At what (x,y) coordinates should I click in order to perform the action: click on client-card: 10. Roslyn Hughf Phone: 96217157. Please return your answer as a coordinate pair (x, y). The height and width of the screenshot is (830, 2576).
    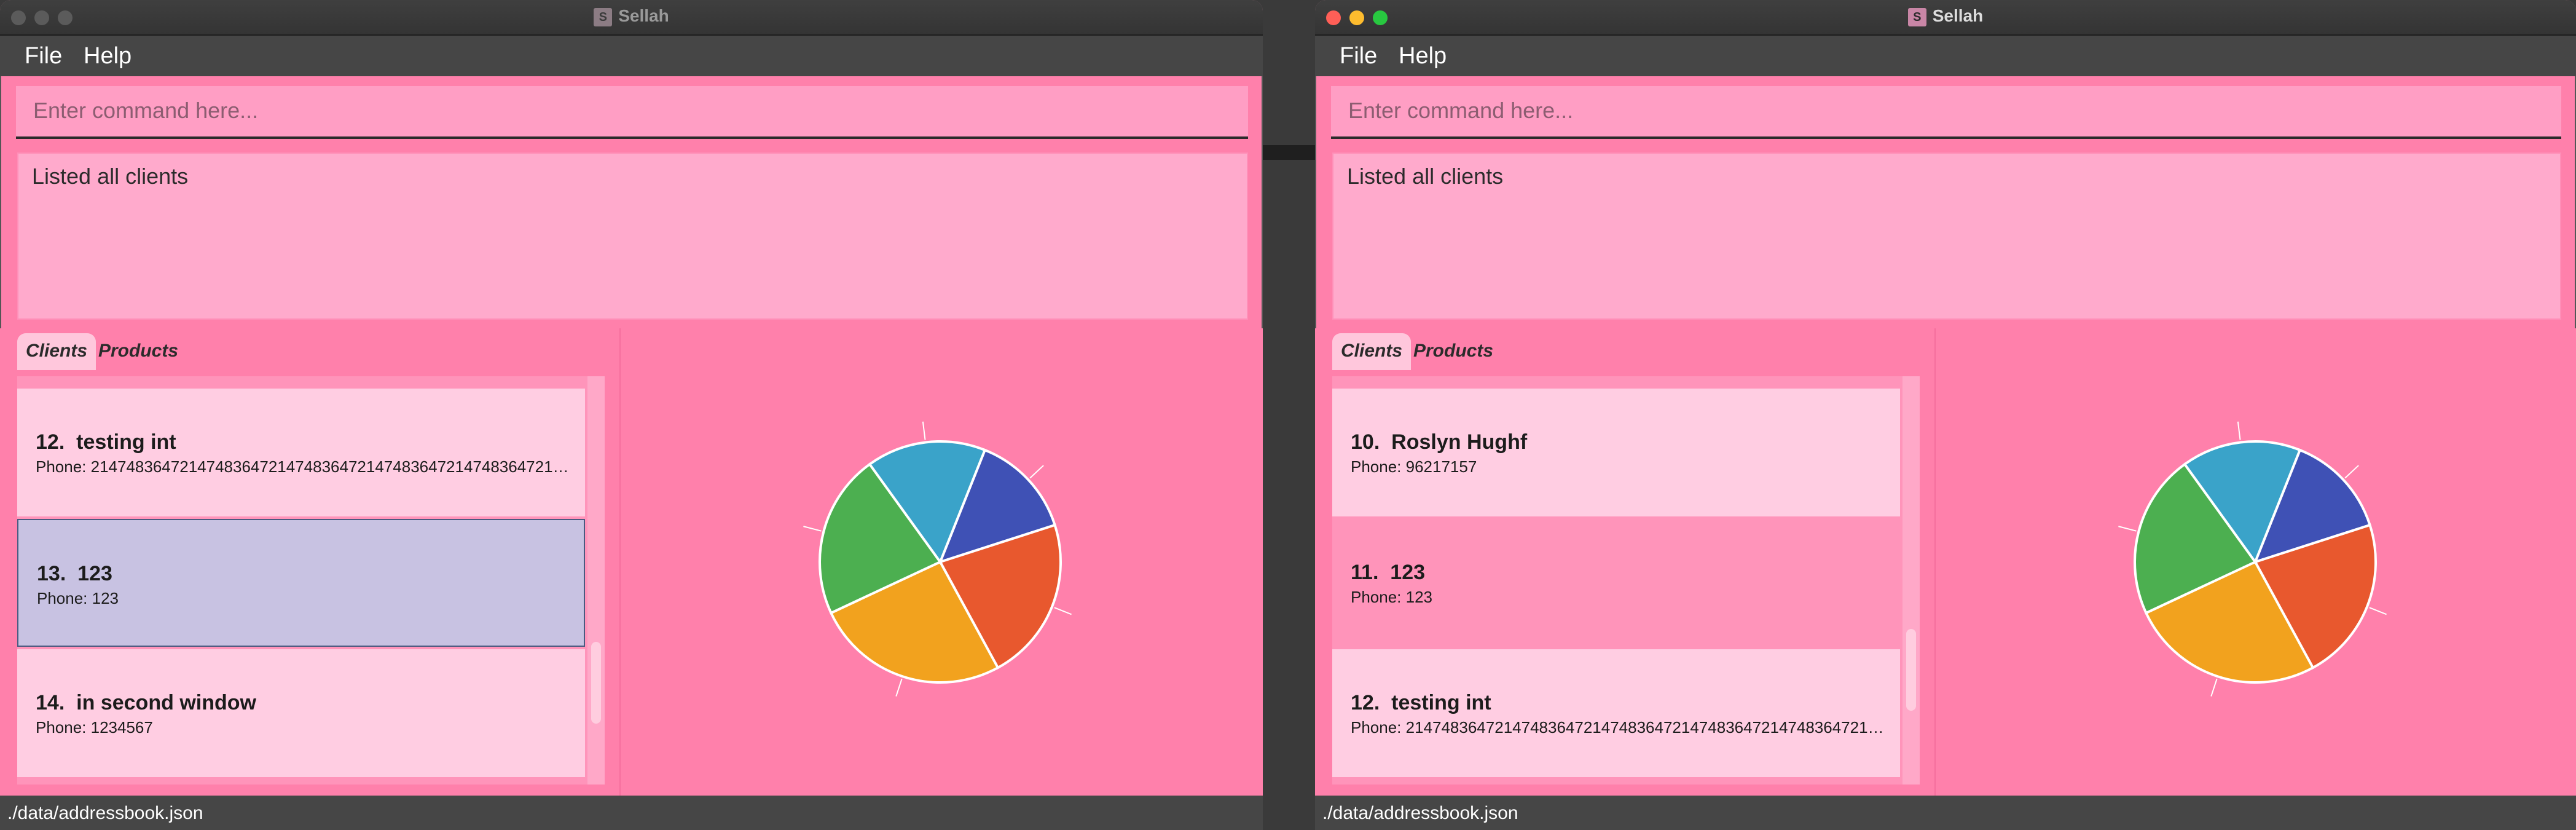
    Looking at the image, I should click on (1616, 452).